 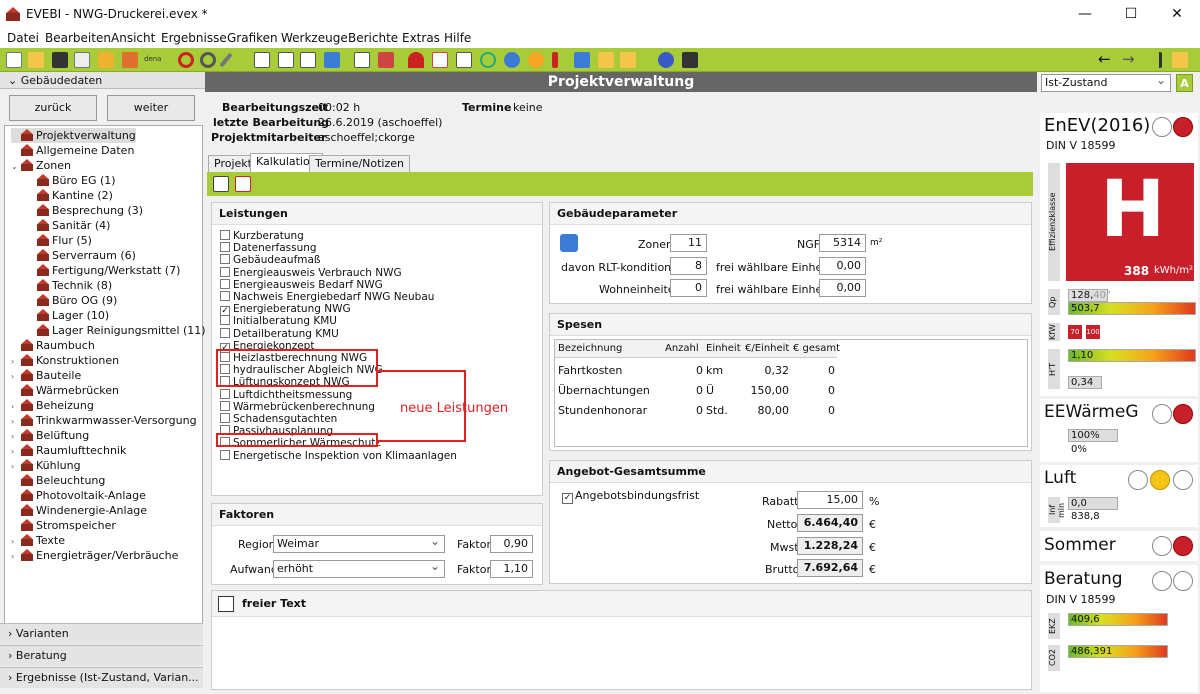 What do you see at coordinates (359, 568) in the screenshot?
I see `aufwand-select: erhöht` at bounding box center [359, 568].